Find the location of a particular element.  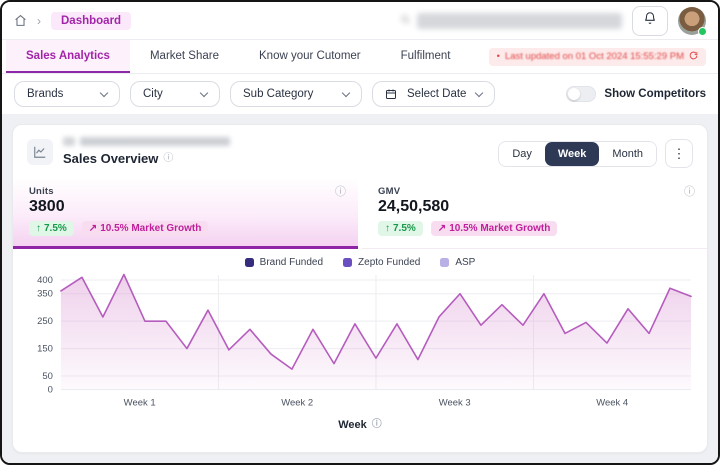

bell-icon is located at coordinates (650, 20).